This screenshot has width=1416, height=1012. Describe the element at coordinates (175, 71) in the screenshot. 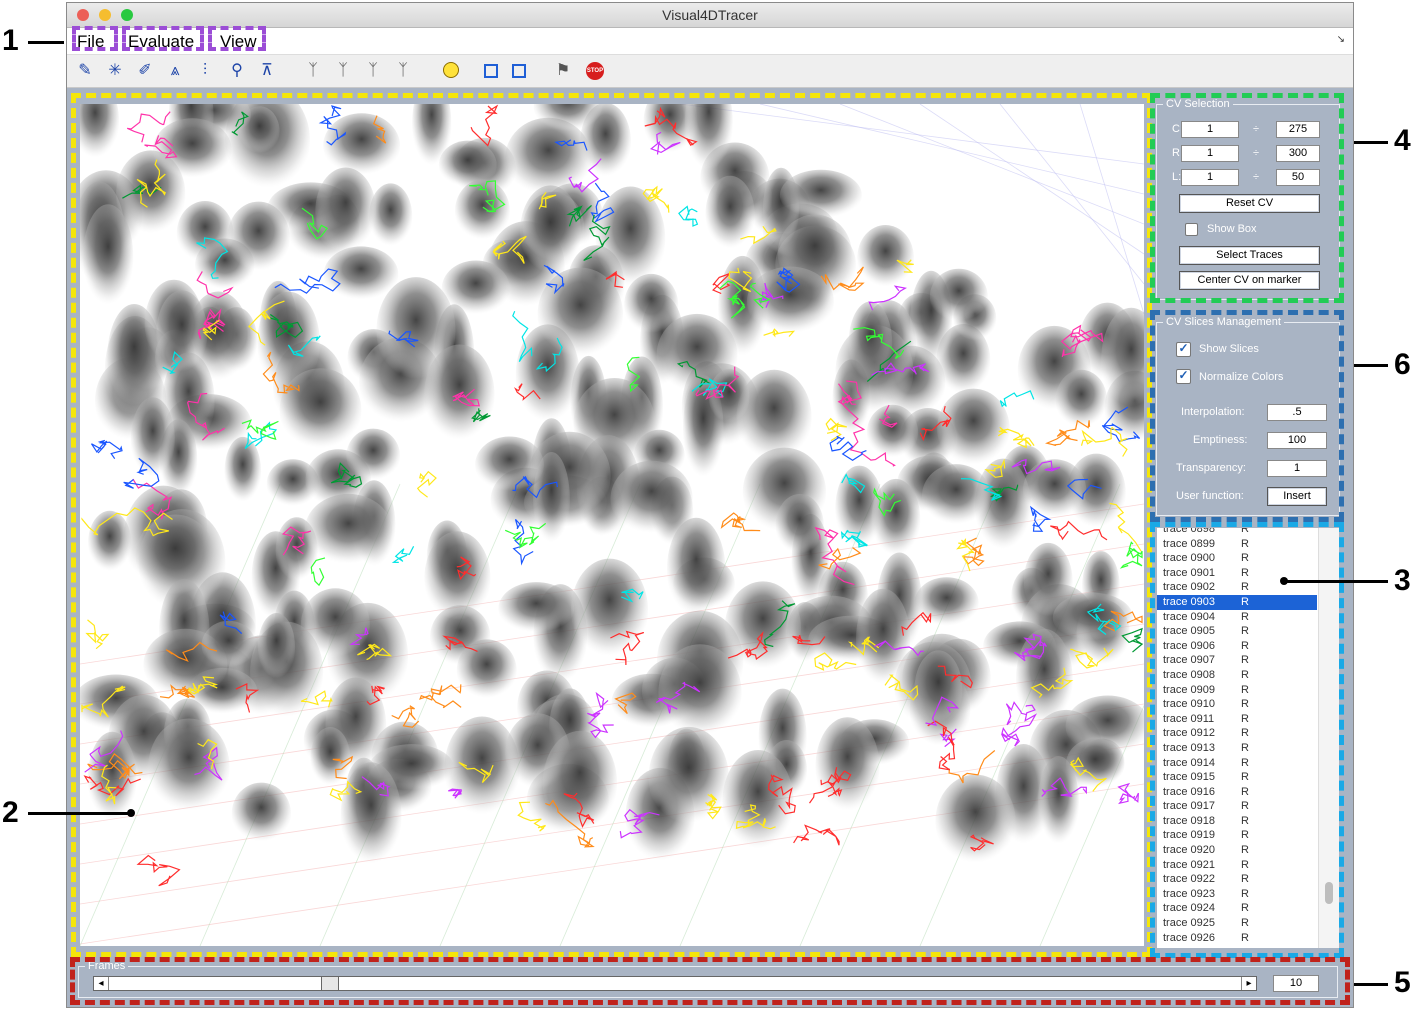

I see `merge-trace-icon: ⩓` at that location.